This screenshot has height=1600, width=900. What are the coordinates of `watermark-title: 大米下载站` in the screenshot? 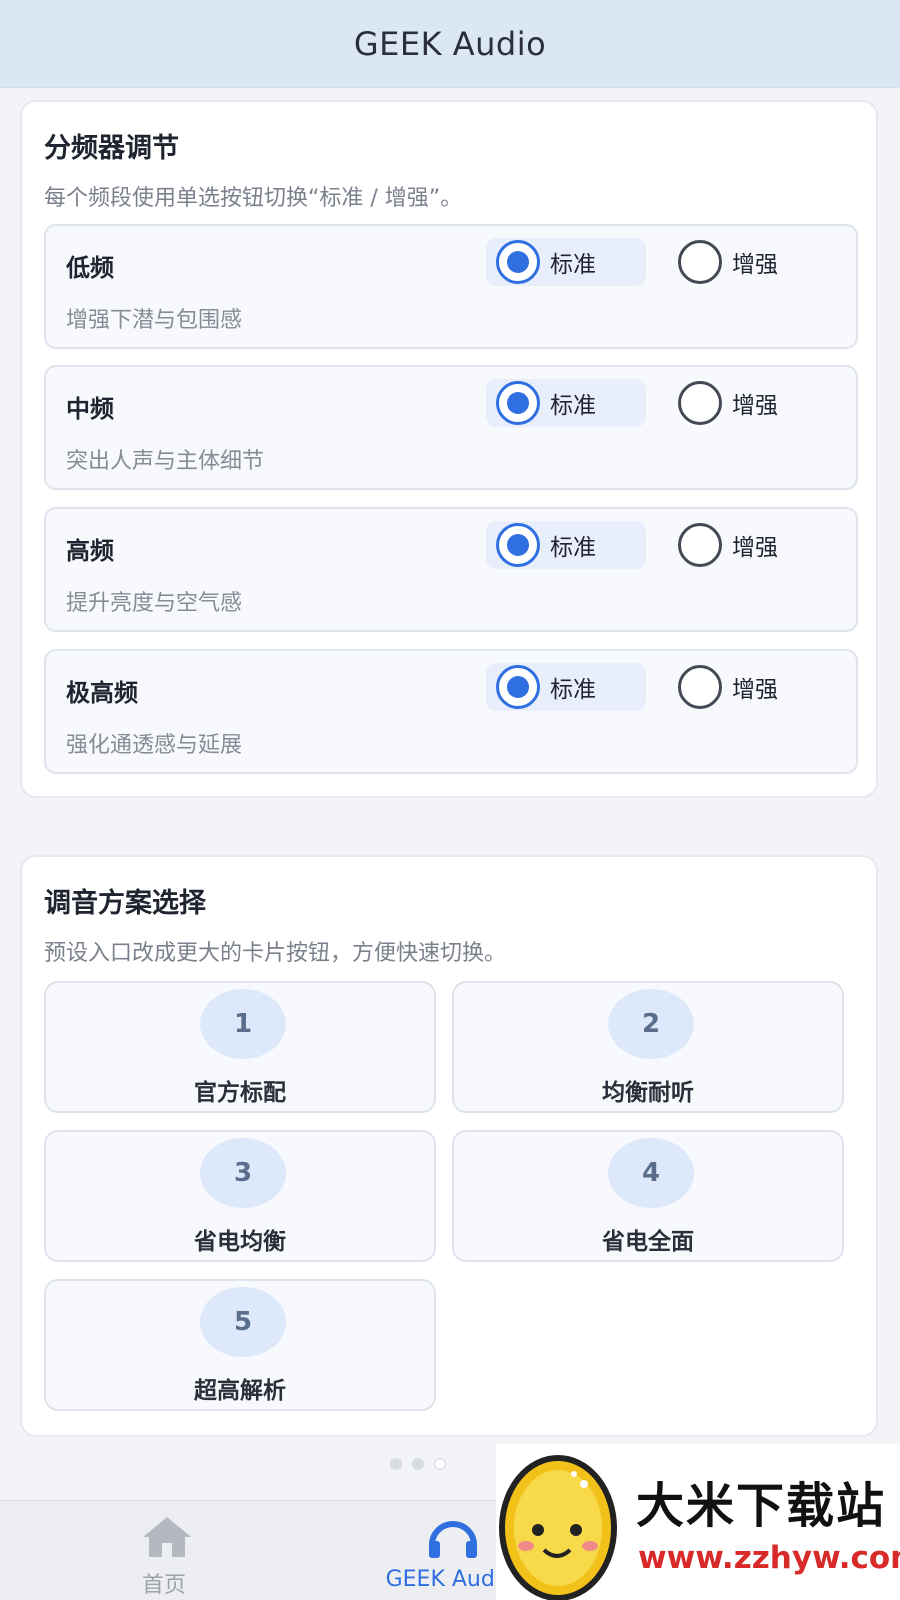 It's located at (761, 1506).